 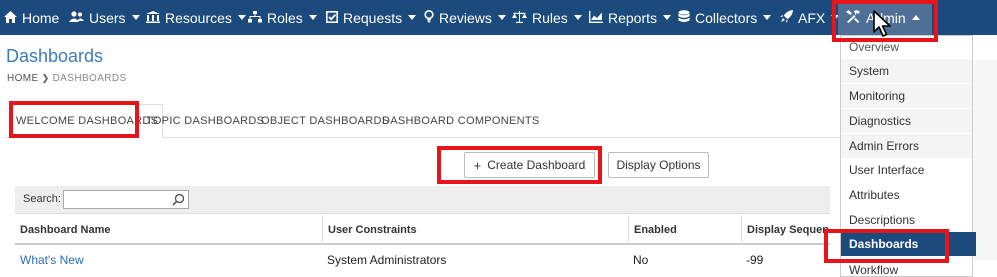 What do you see at coordinates (45, 78) in the screenshot?
I see `chevron-right-icon: ❯` at bounding box center [45, 78].